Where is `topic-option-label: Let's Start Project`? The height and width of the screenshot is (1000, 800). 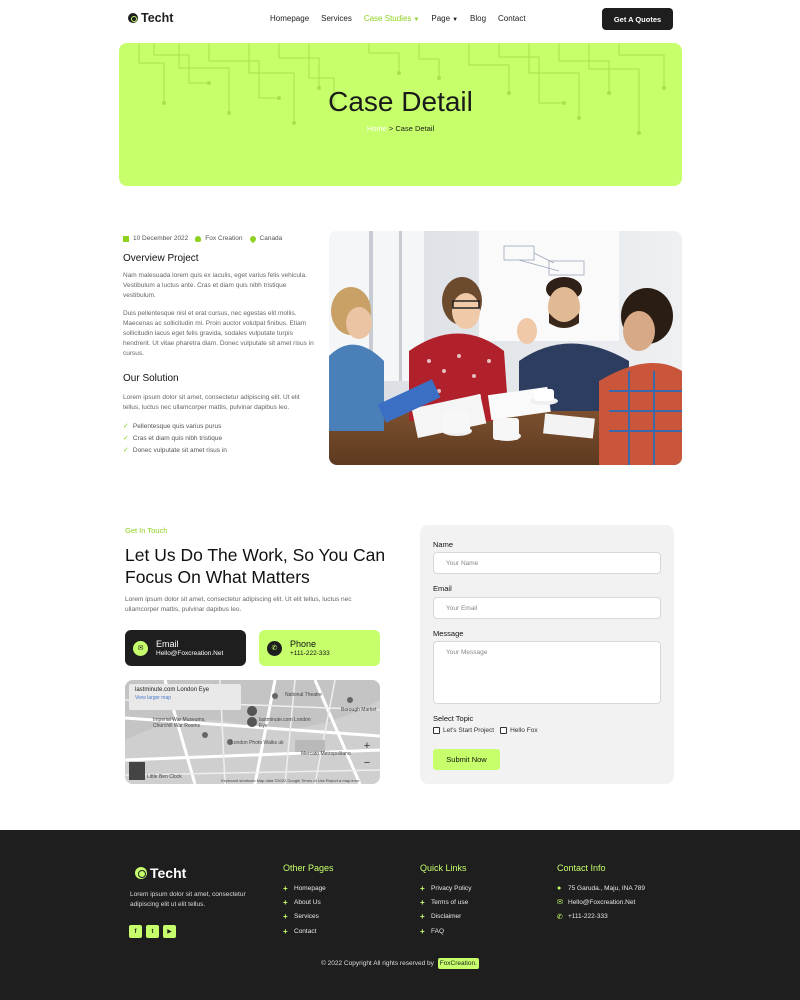 topic-option-label: Let's Start Project is located at coordinates (469, 730).